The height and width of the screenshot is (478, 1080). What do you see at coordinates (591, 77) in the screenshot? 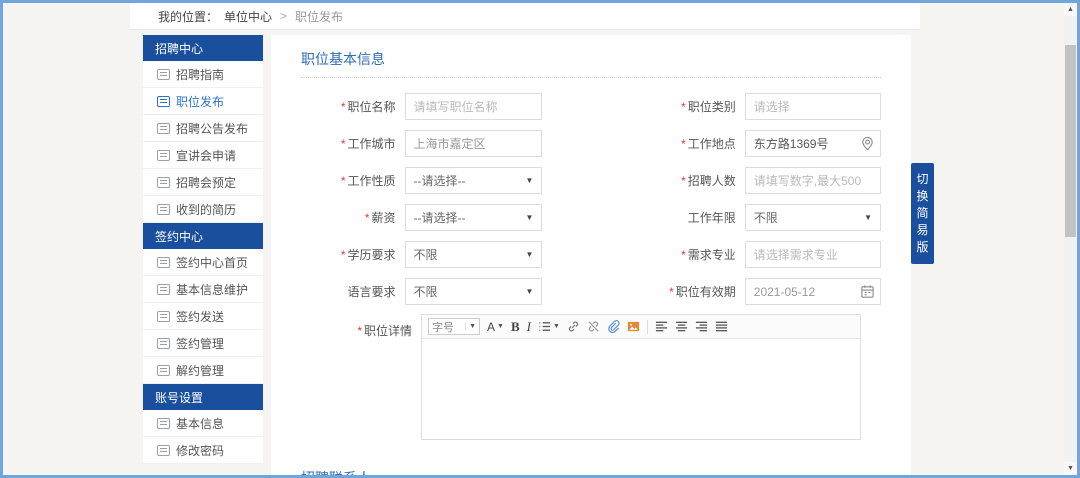
I see `section-divider` at bounding box center [591, 77].